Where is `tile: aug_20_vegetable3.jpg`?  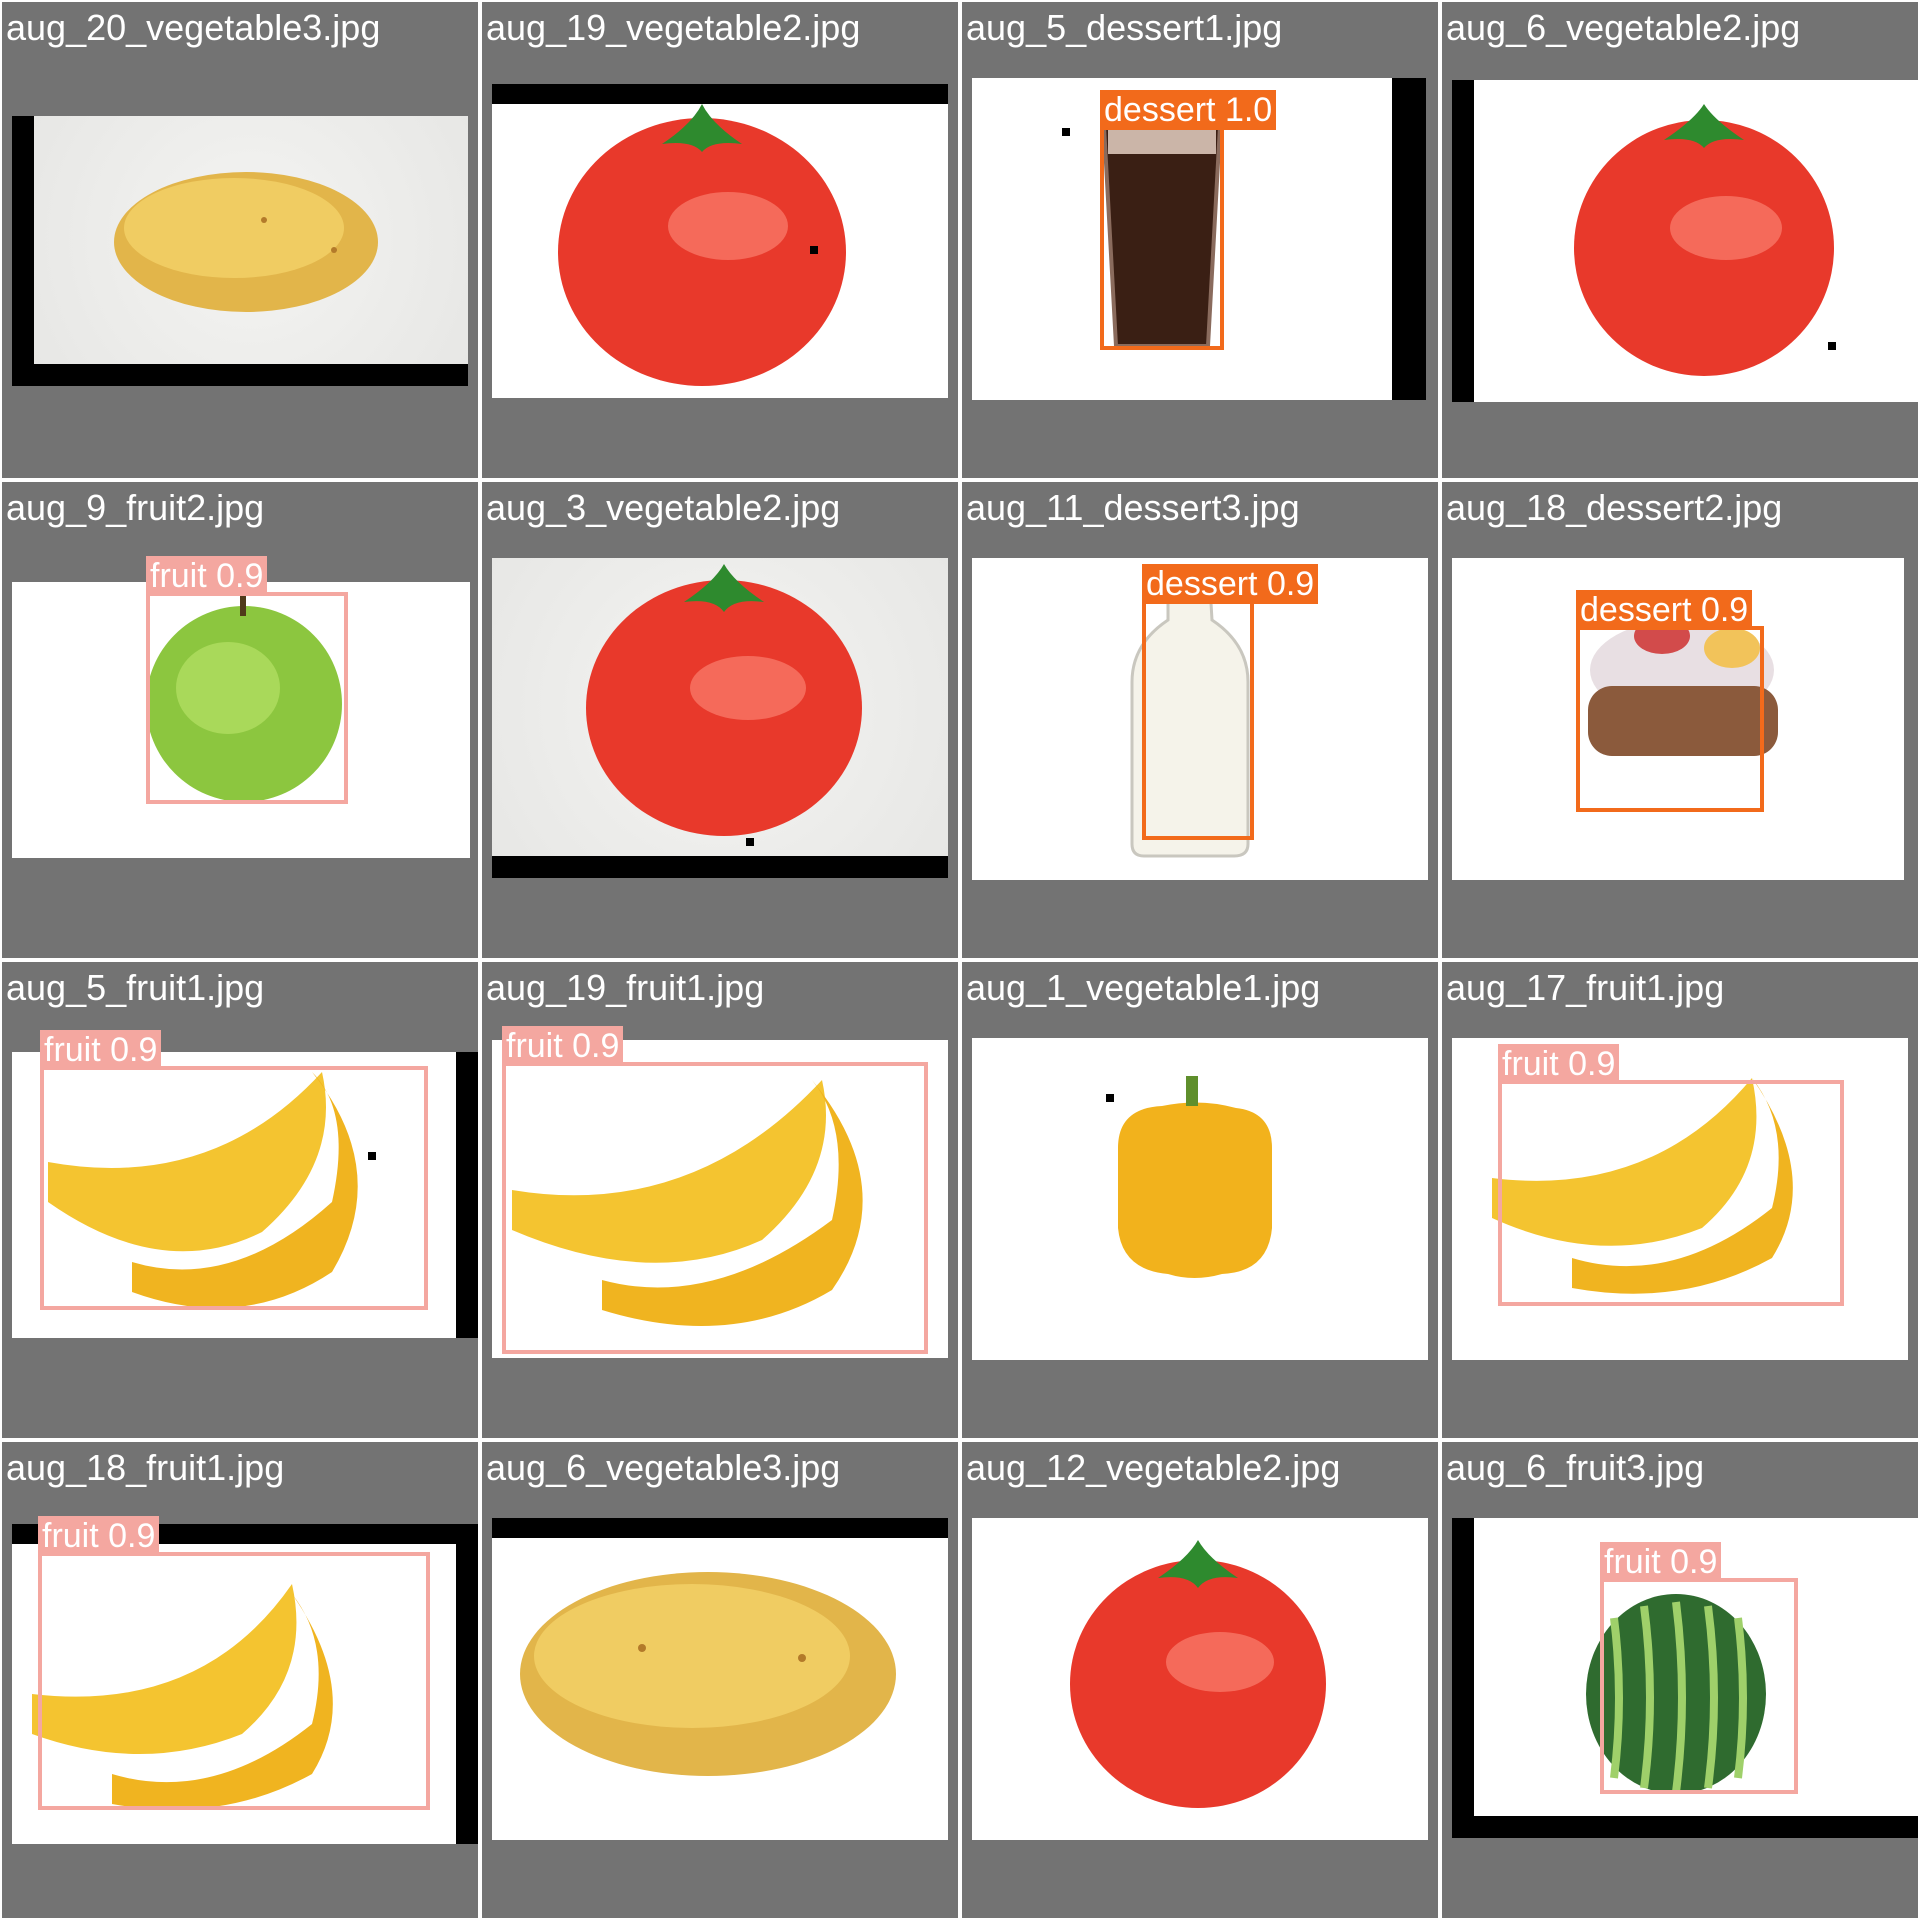
tile: aug_20_vegetable3.jpg is located at coordinates (240, 240).